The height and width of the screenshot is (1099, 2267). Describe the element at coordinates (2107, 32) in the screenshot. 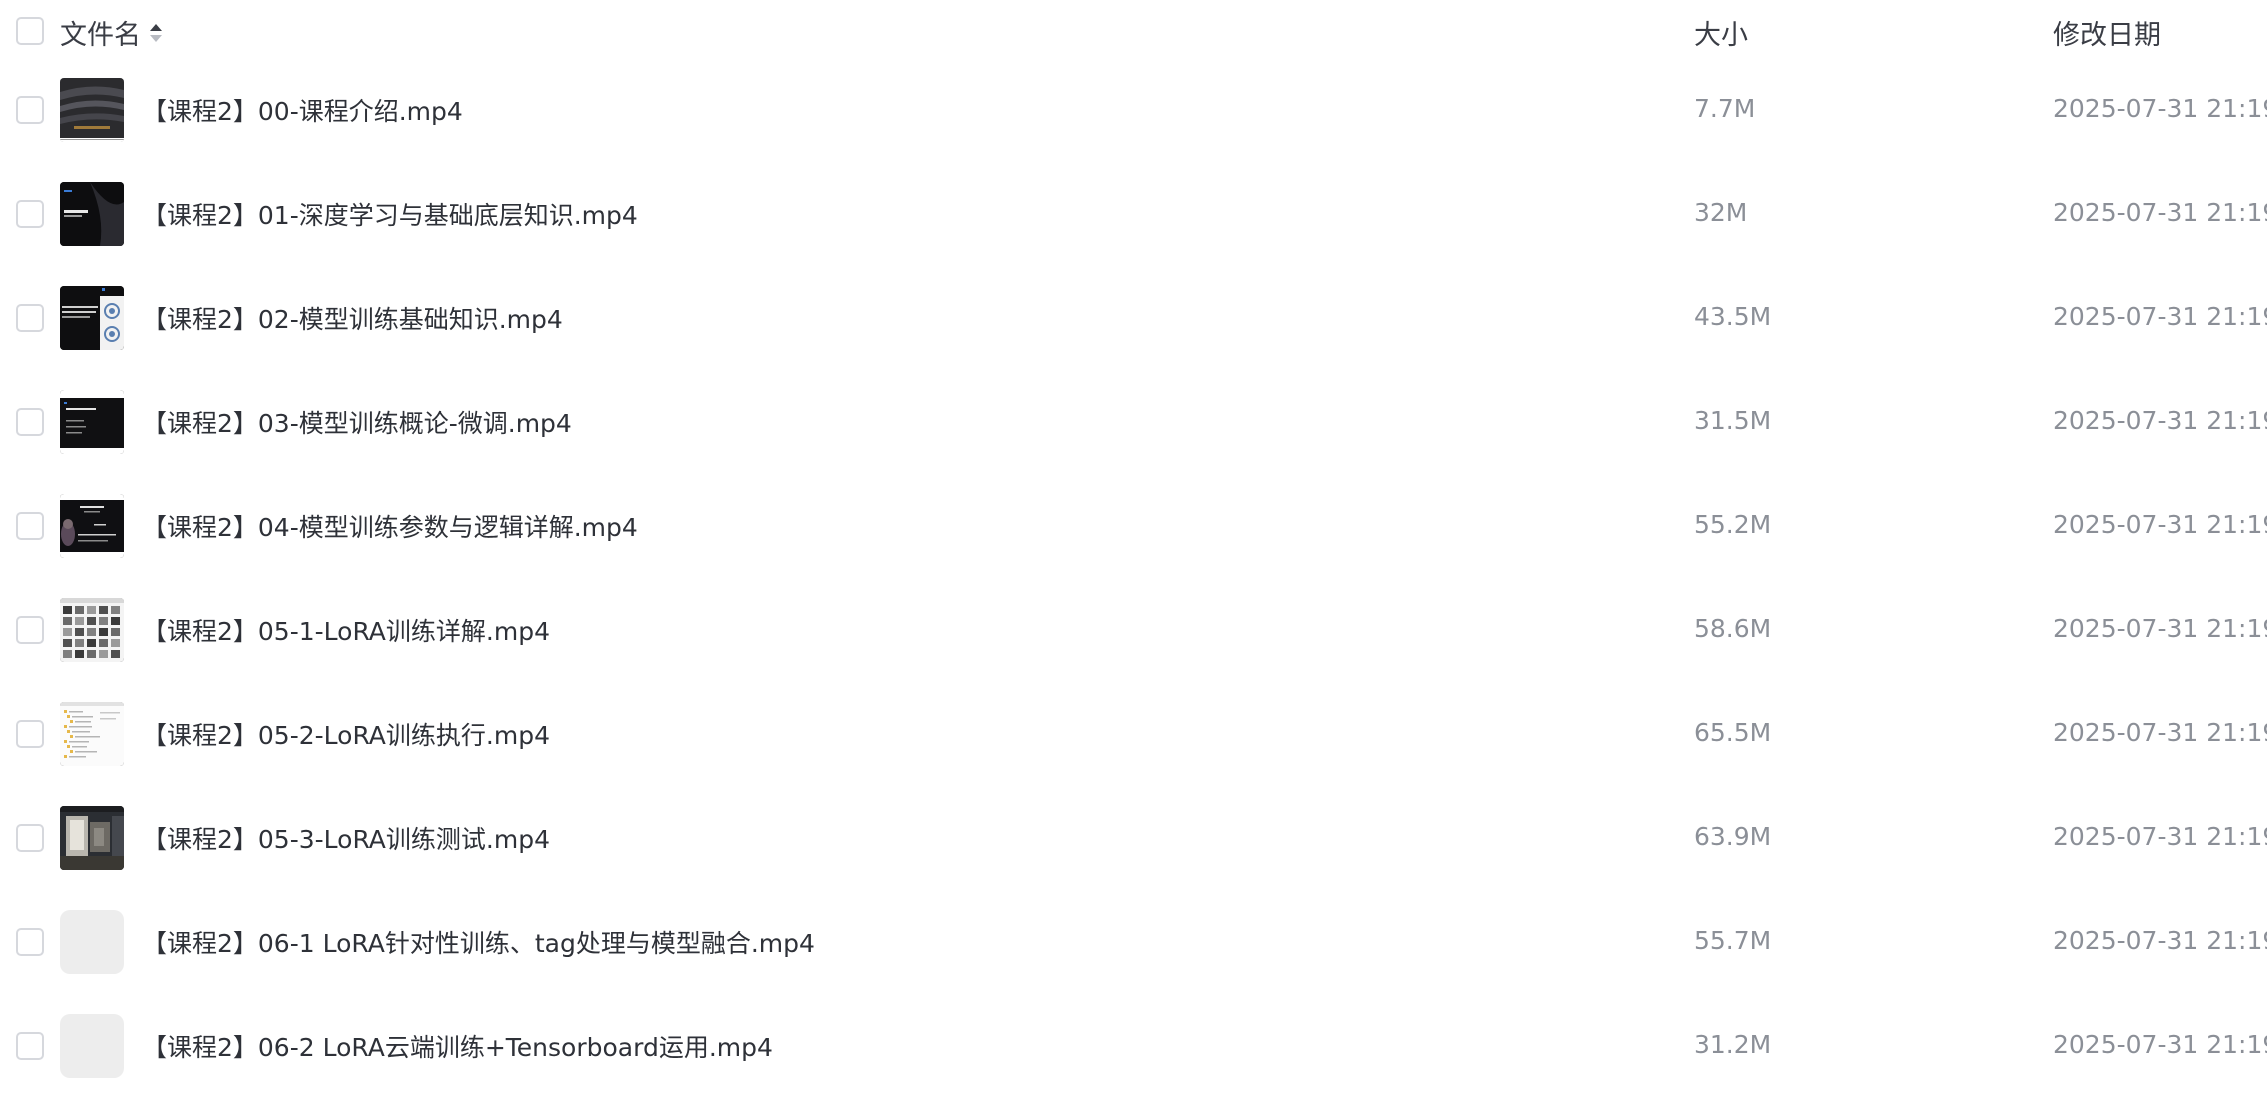

I see `column-header-date: 修改日期` at that location.